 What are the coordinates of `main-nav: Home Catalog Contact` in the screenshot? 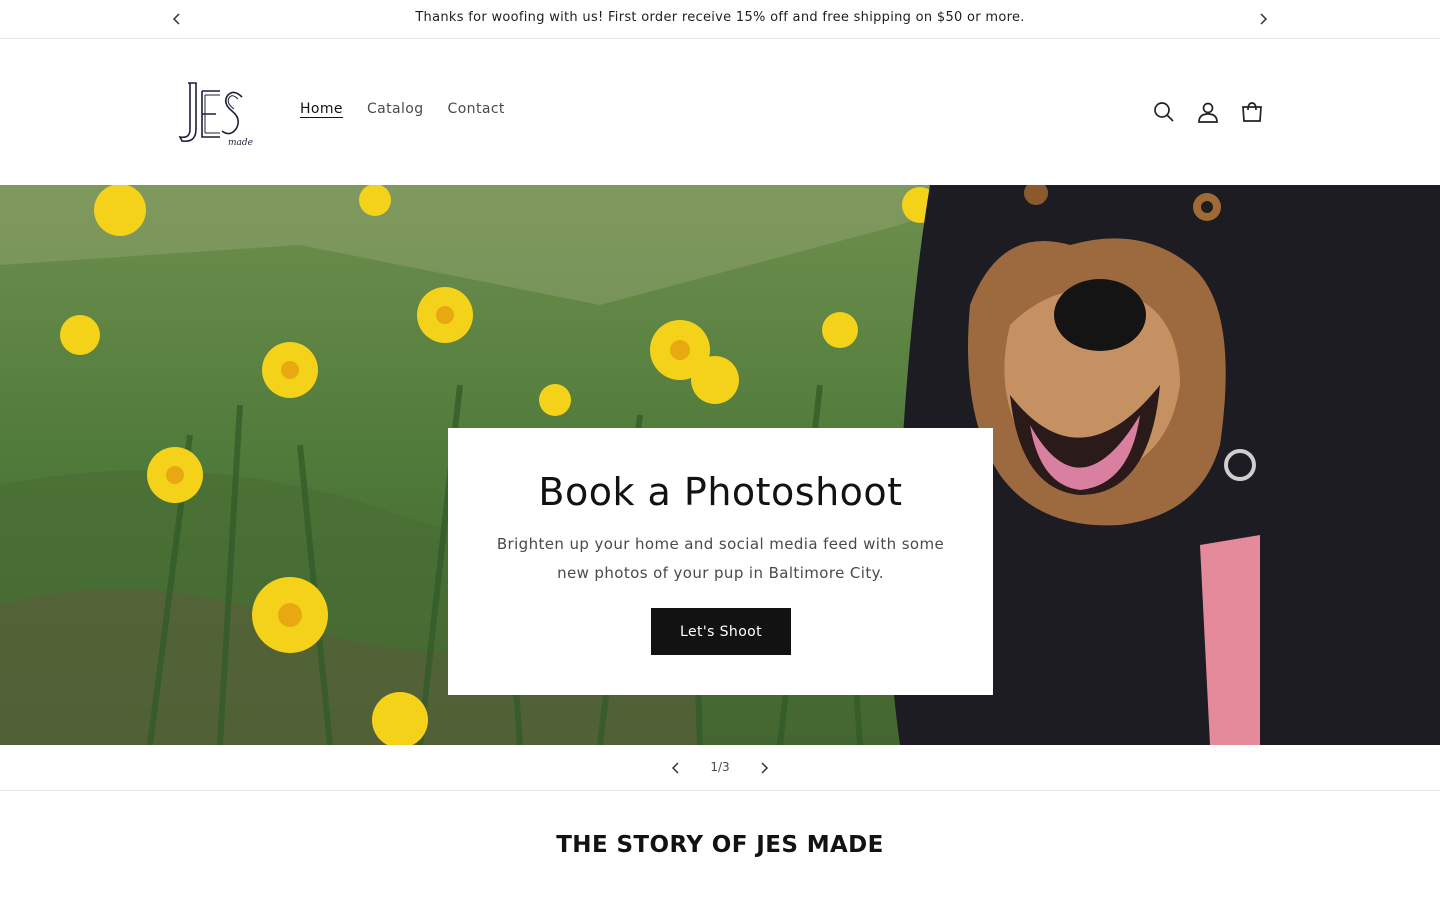 It's located at (414, 109).